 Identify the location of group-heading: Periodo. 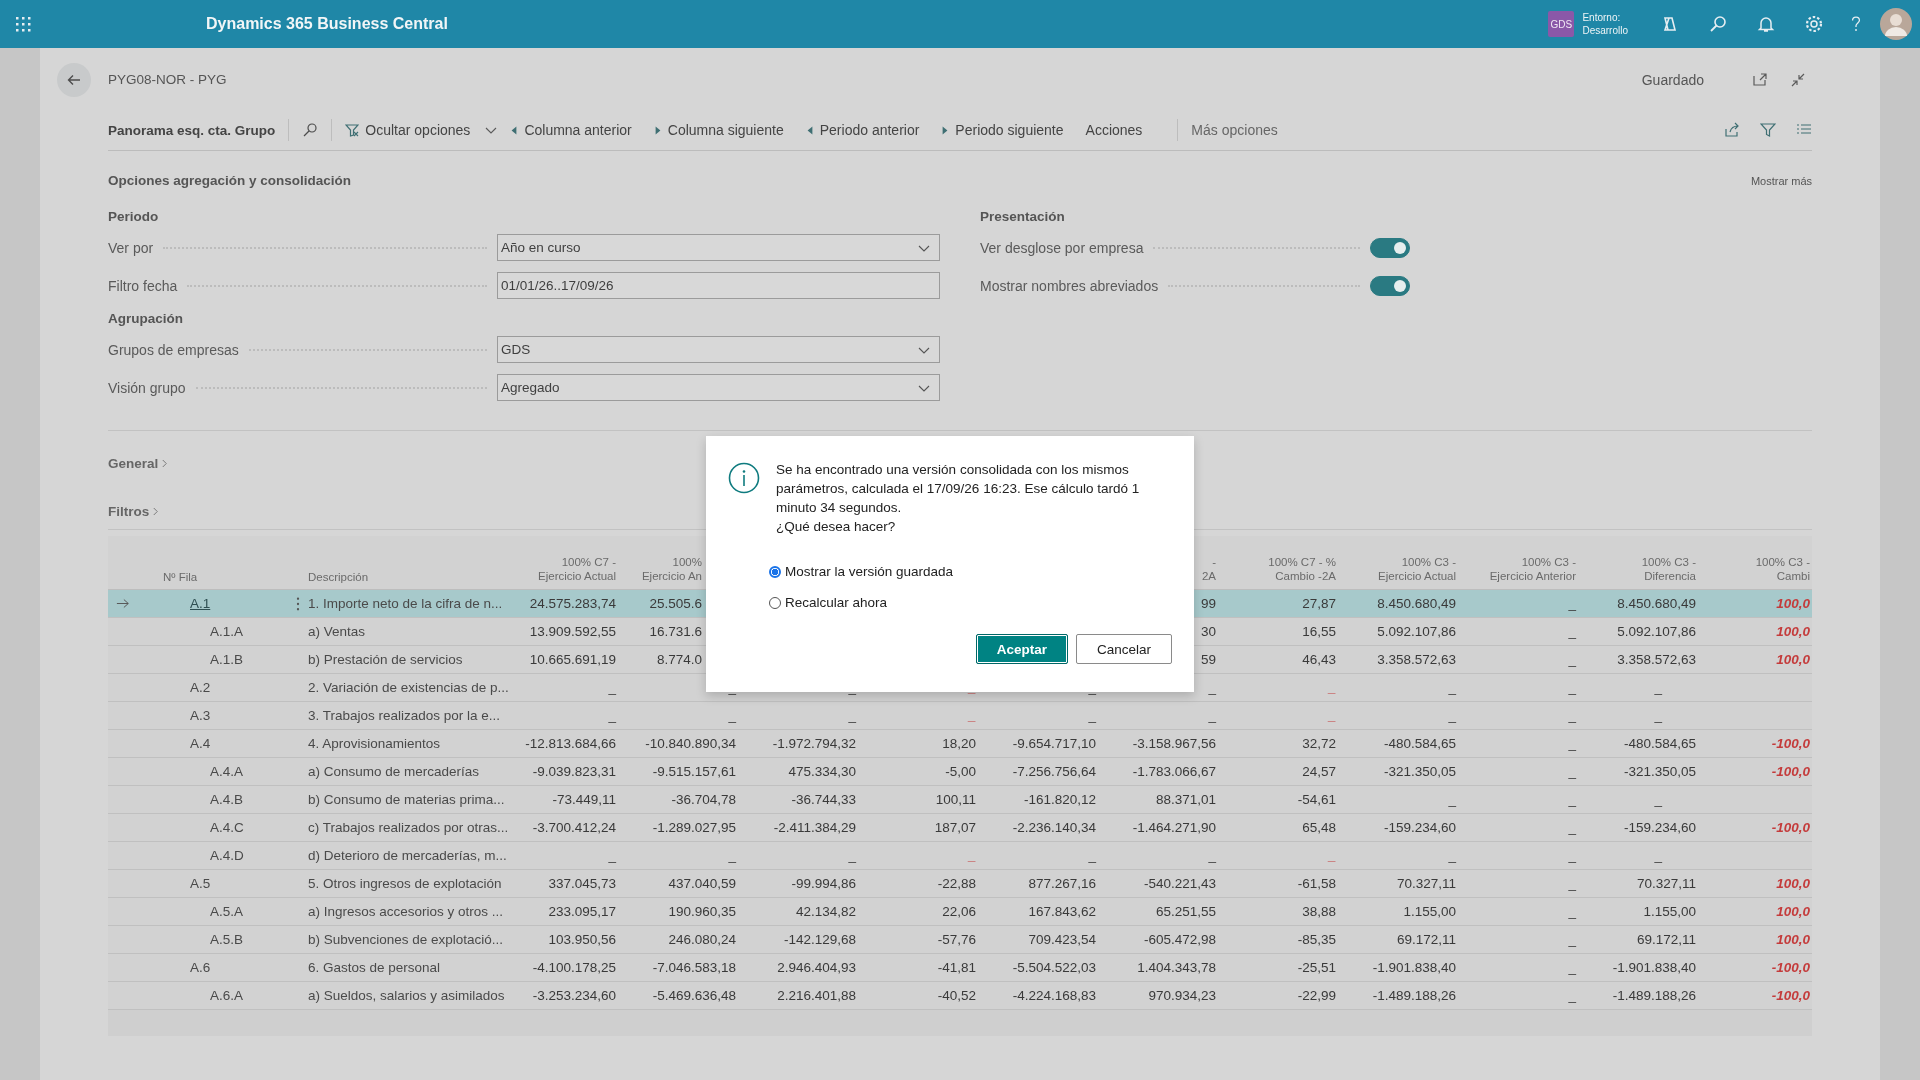
(134, 217).